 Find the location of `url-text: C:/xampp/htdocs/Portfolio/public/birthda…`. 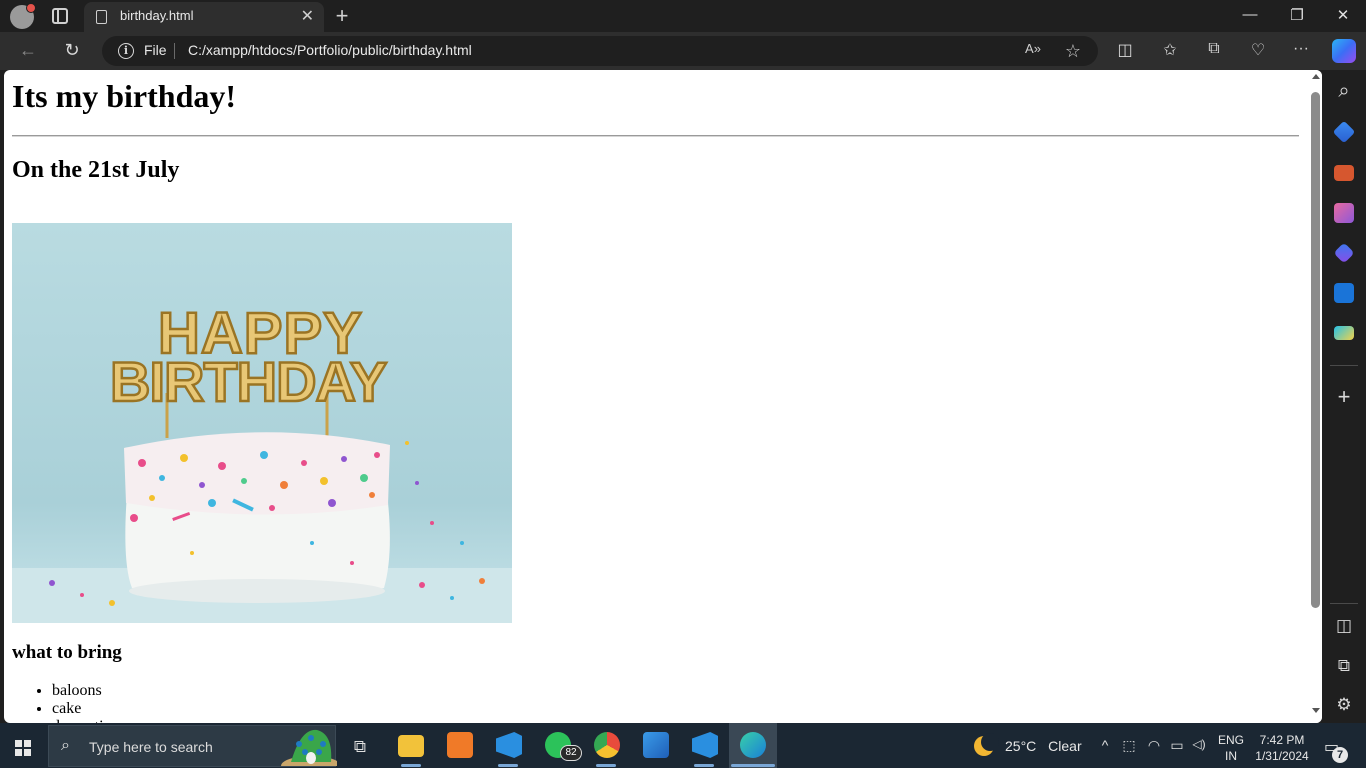

url-text: C:/xampp/htdocs/Portfolio/public/birthda… is located at coordinates (330, 50).